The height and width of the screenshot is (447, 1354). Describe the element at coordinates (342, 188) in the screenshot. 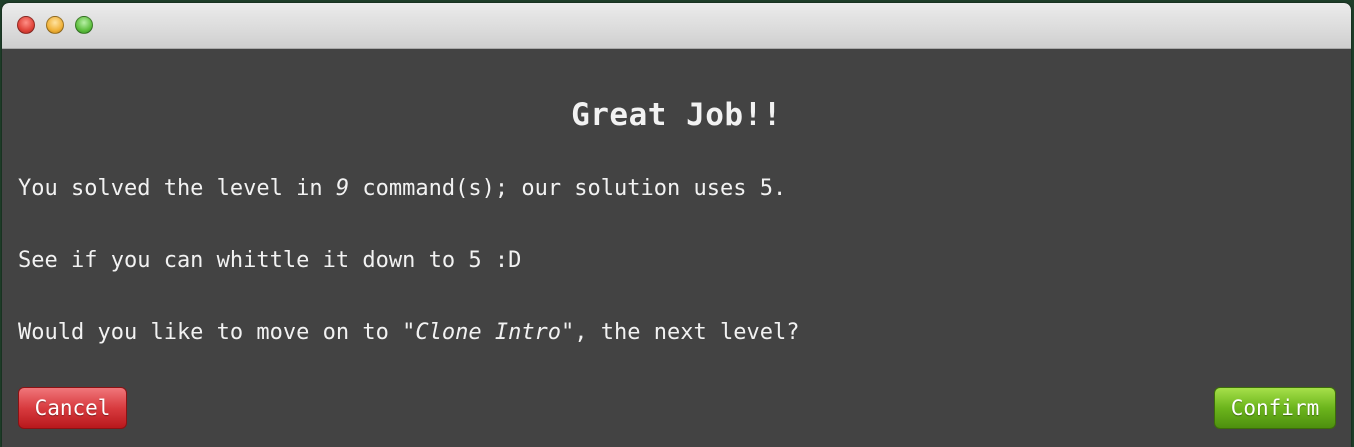

I see `command-count: 9` at that location.